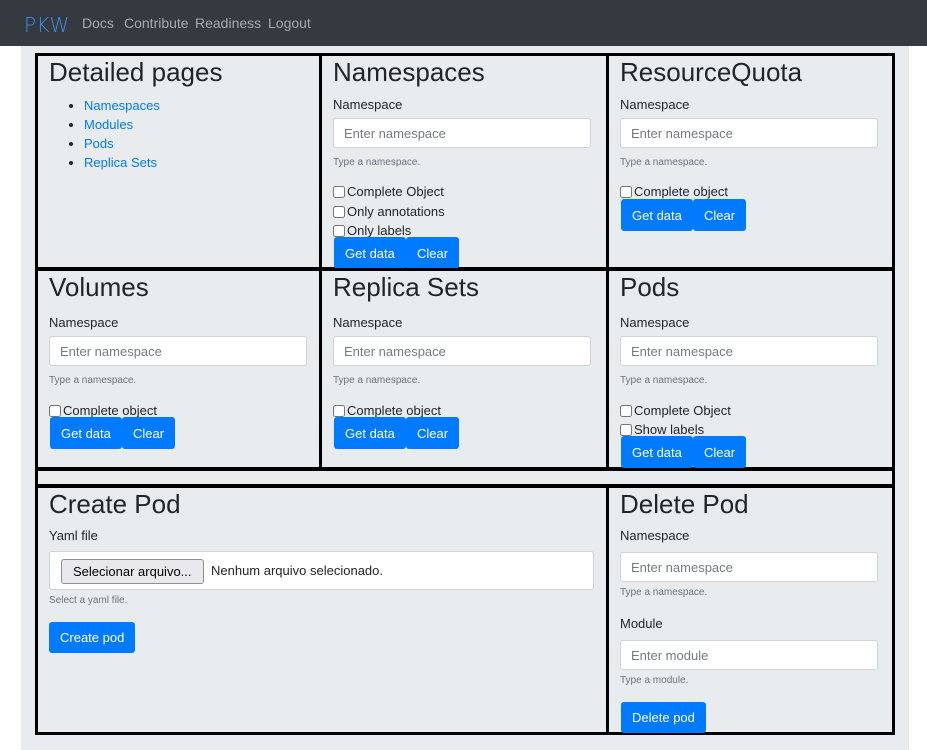  What do you see at coordinates (650, 287) in the screenshot?
I see `pods-title: Pods` at bounding box center [650, 287].